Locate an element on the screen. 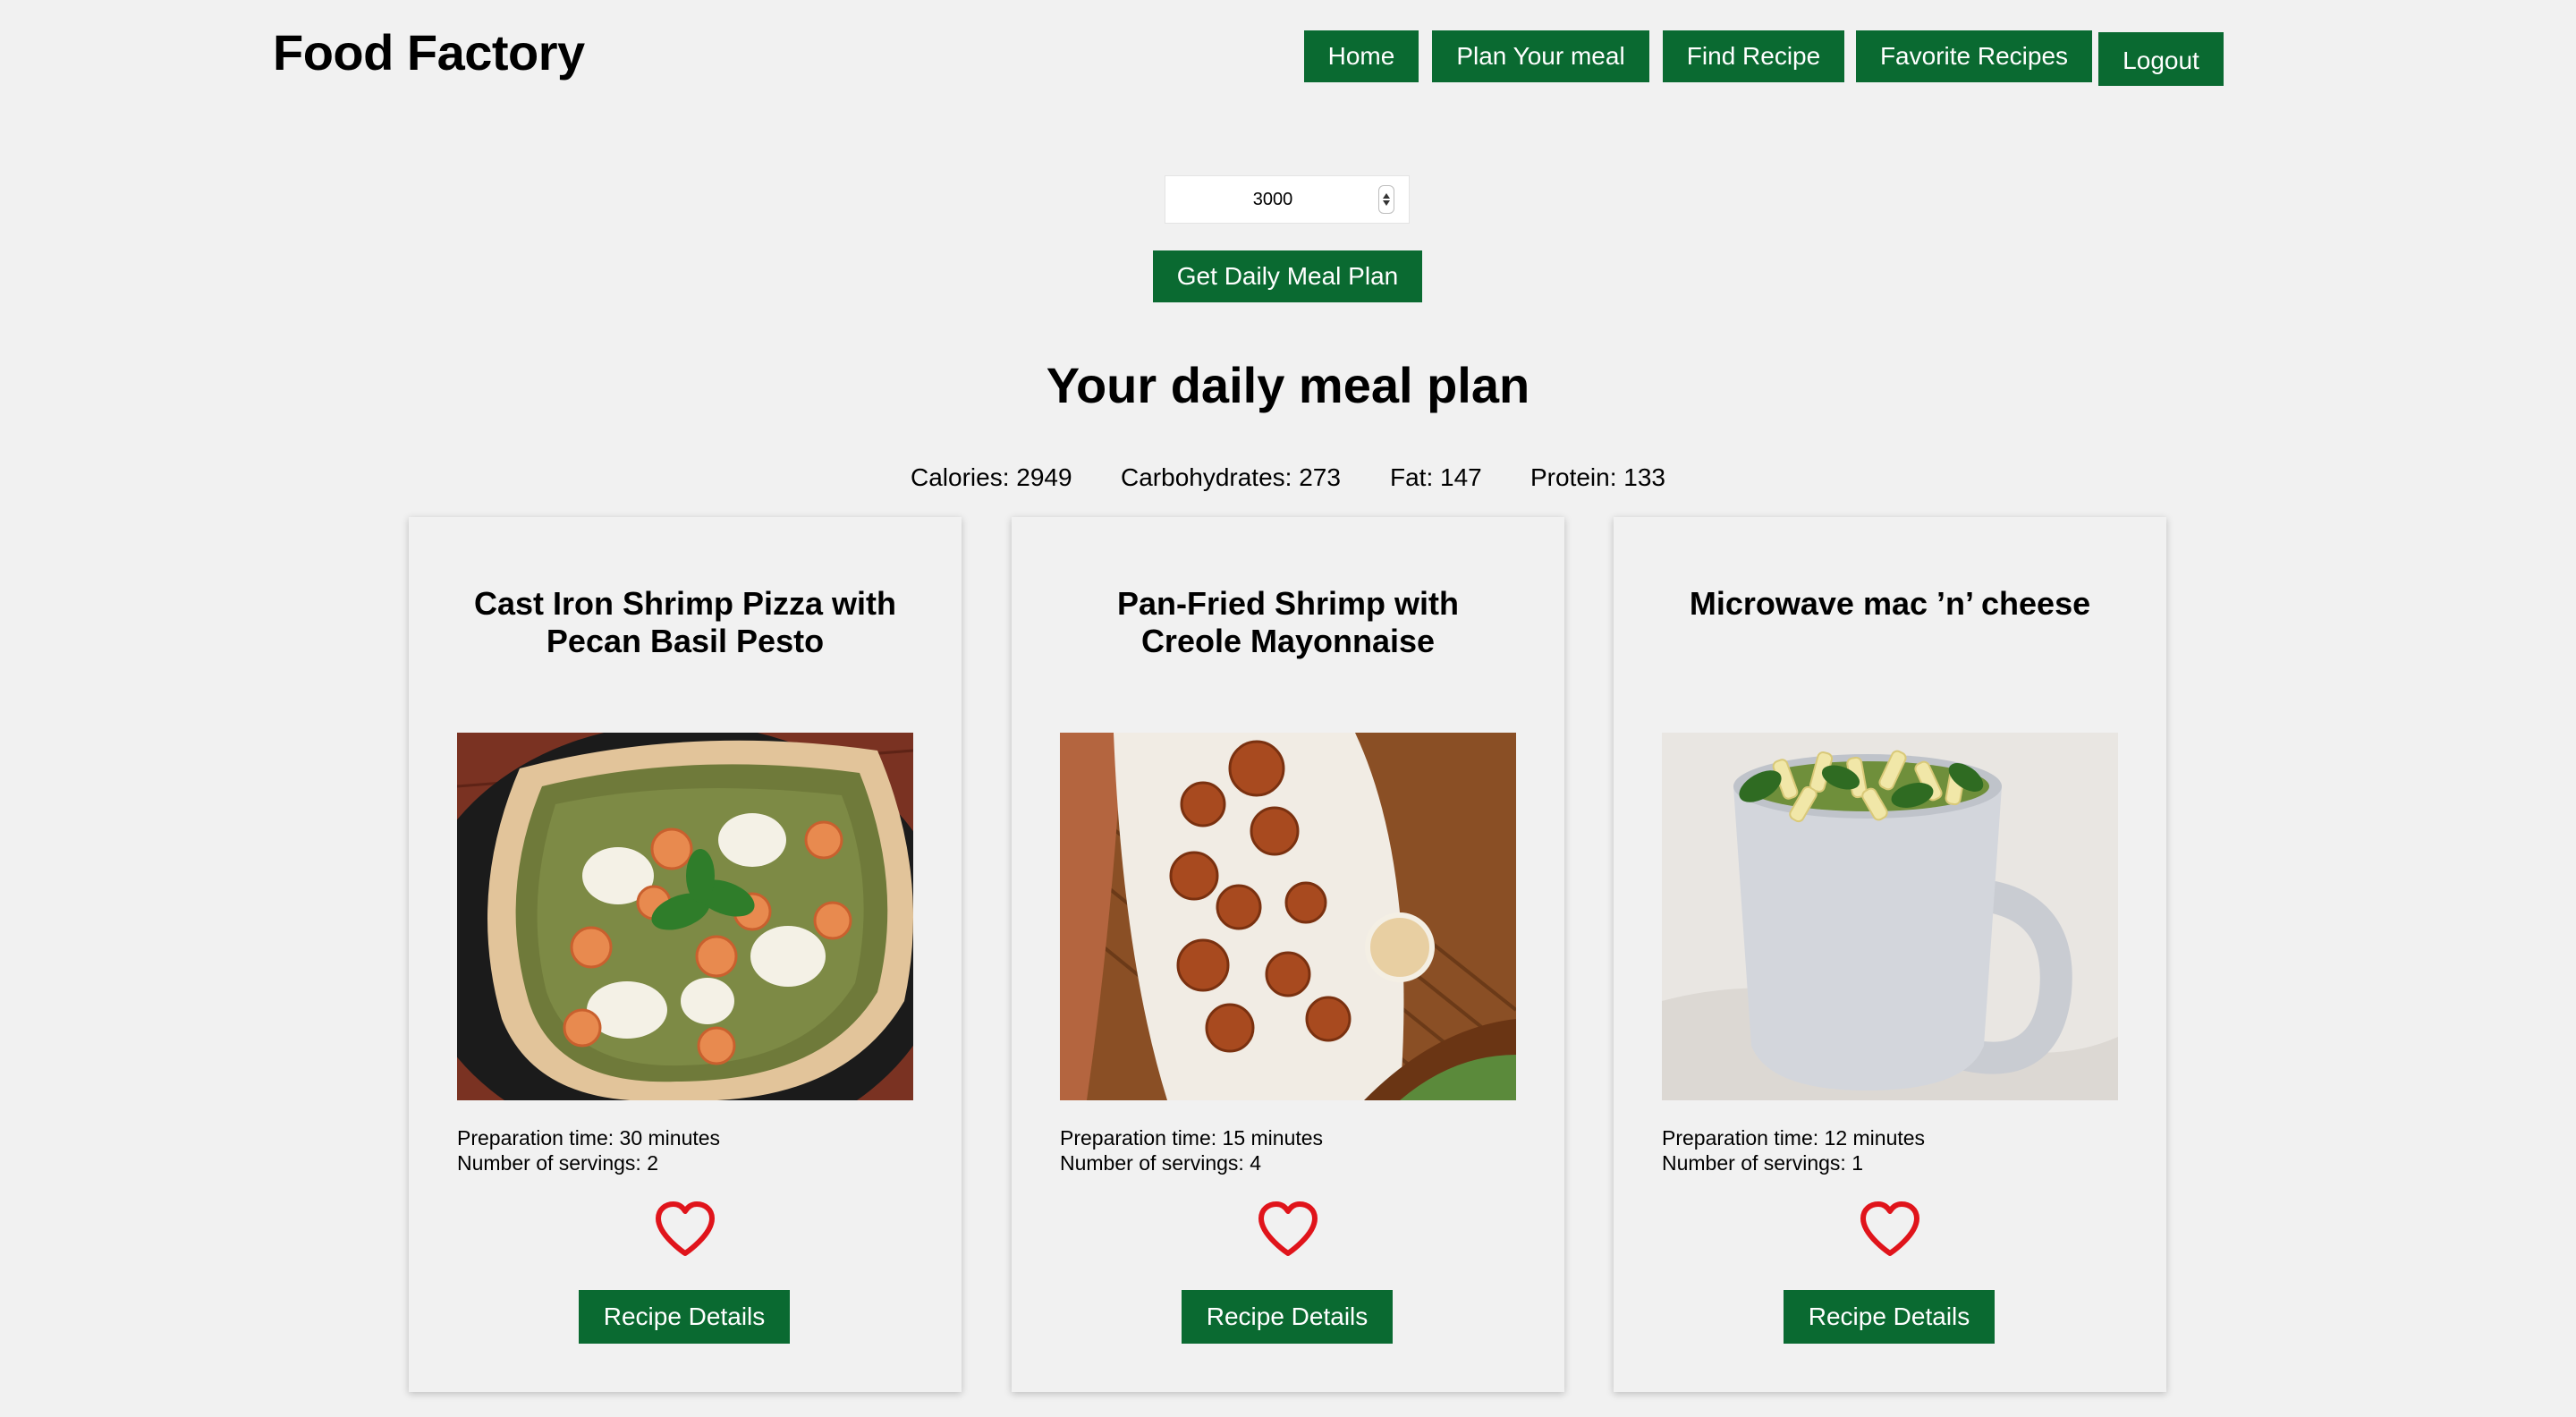  recipe-title: Pan-Fried Shrimp with Creole Mayonnaise is located at coordinates (1288, 622).